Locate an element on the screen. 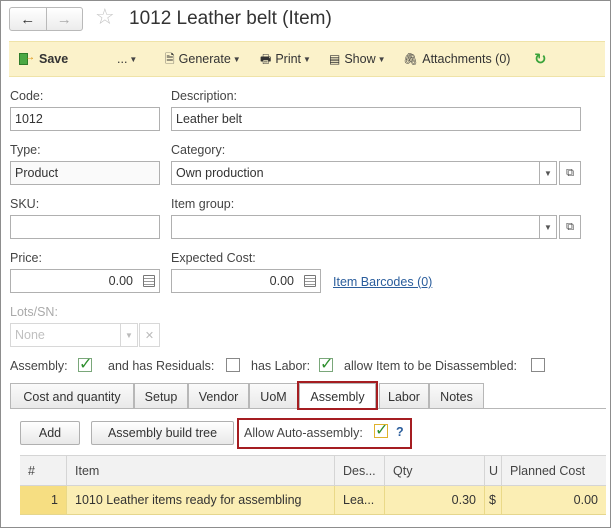 The height and width of the screenshot is (529, 612). assembly-tab-highlight is located at coordinates (337, 395).